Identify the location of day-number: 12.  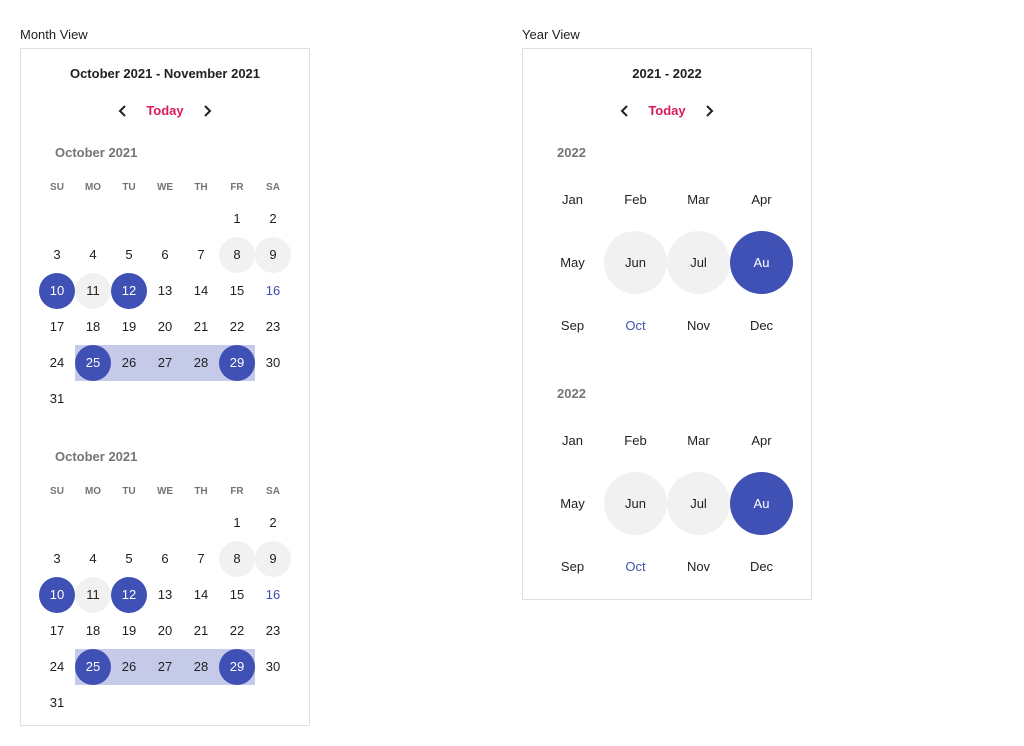
(129, 290).